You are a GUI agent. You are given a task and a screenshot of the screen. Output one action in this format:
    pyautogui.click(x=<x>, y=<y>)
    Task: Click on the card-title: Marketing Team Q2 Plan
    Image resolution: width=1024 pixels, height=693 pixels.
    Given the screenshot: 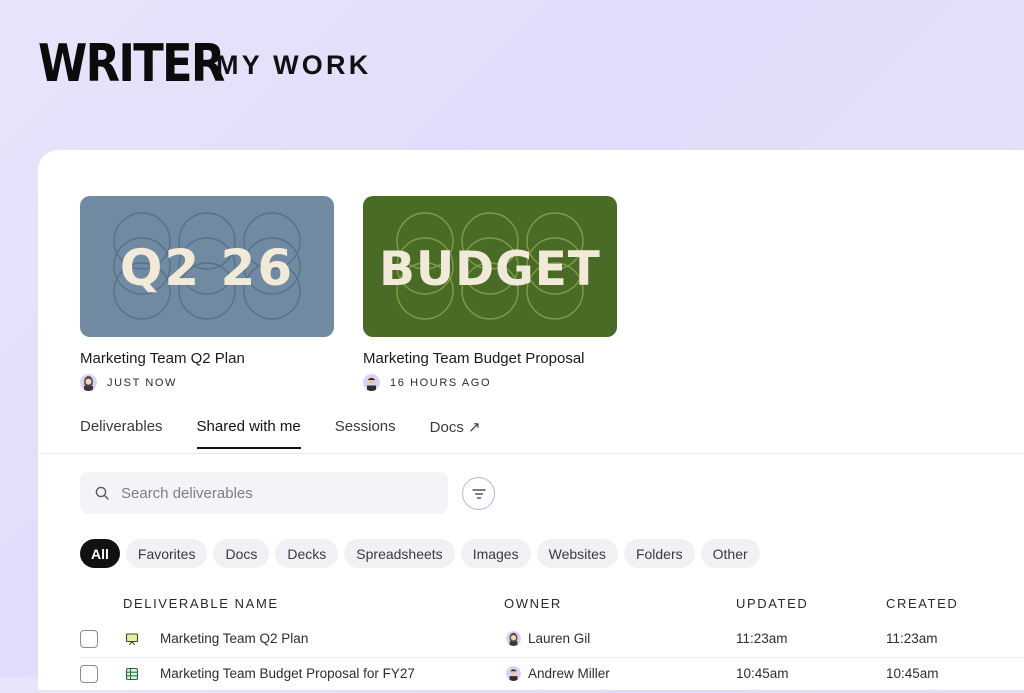 What is the action you would take?
    pyautogui.click(x=207, y=358)
    